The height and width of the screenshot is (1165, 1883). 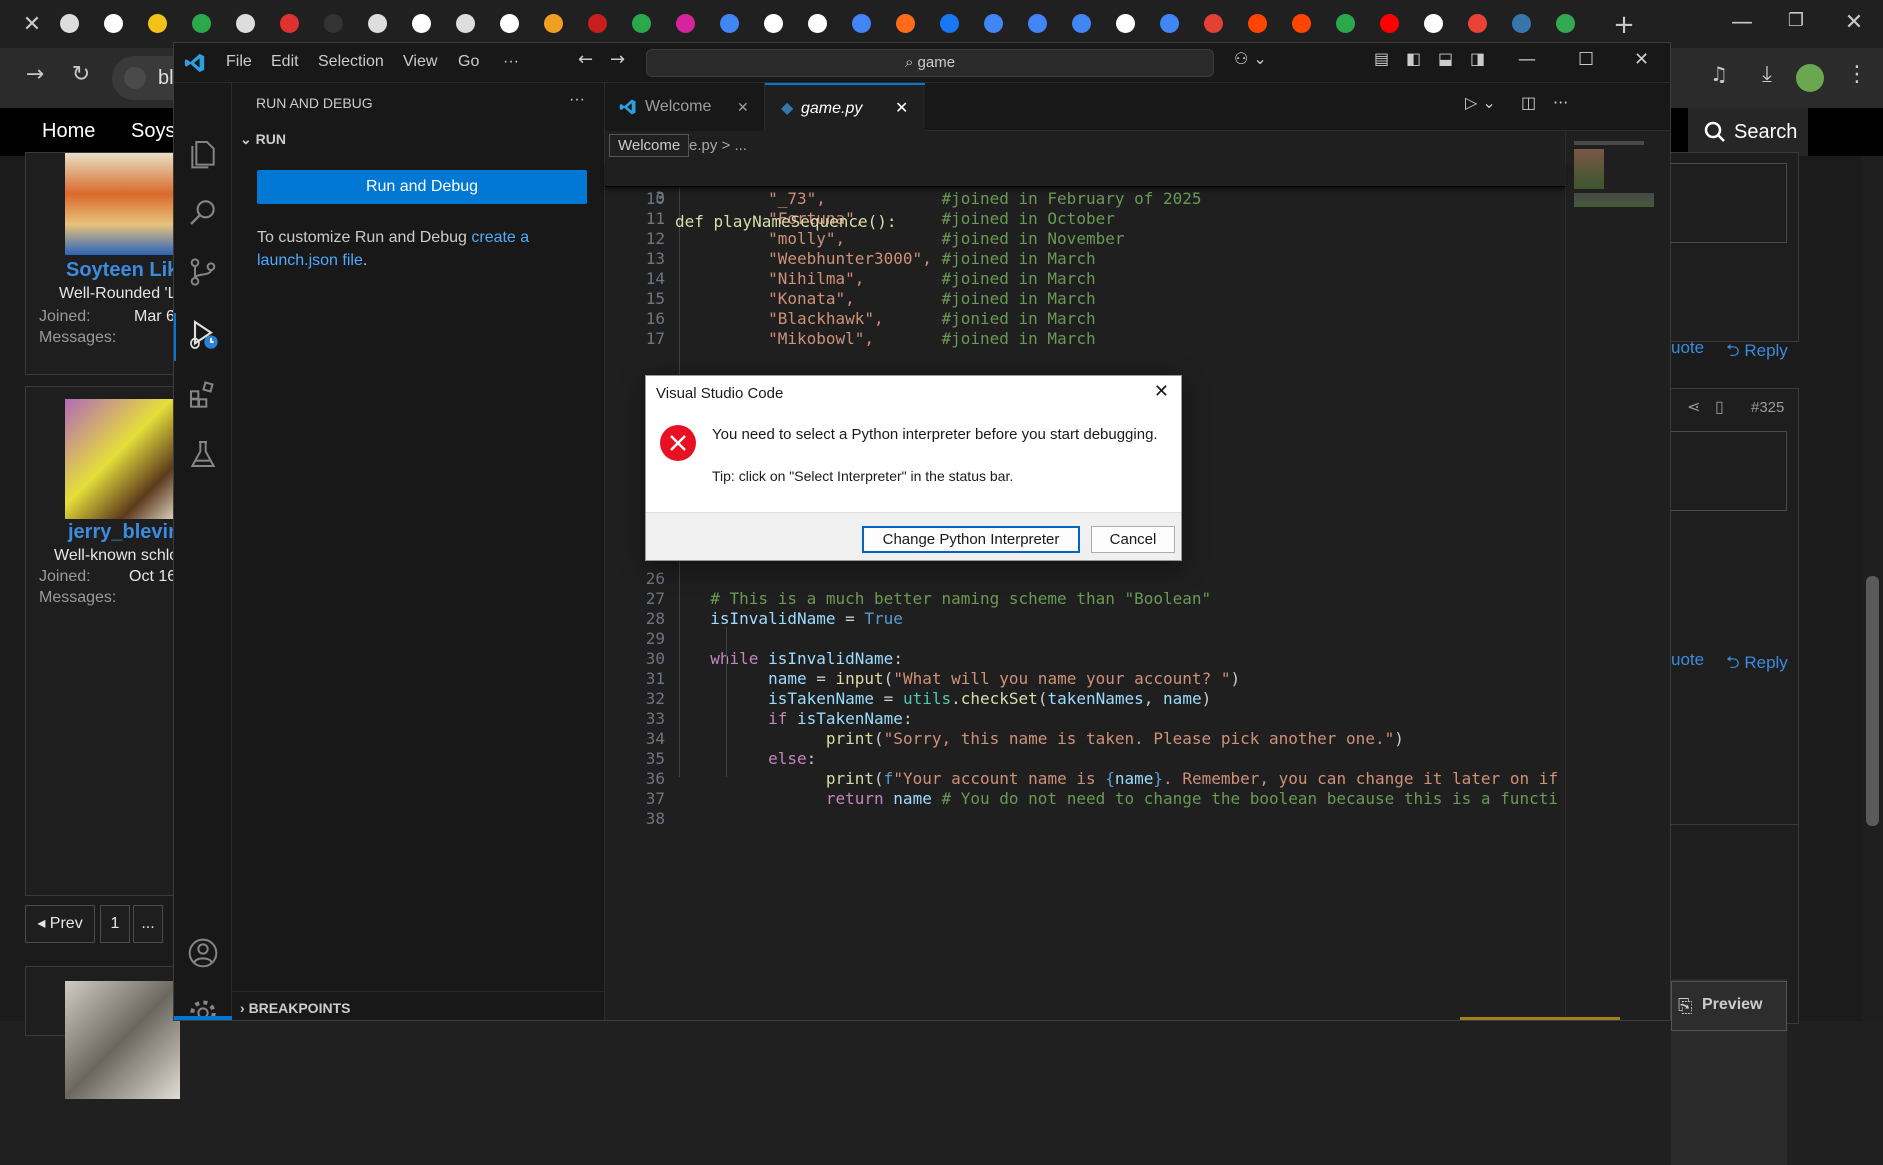 What do you see at coordinates (203, 272) in the screenshot?
I see `source-control-icon` at bounding box center [203, 272].